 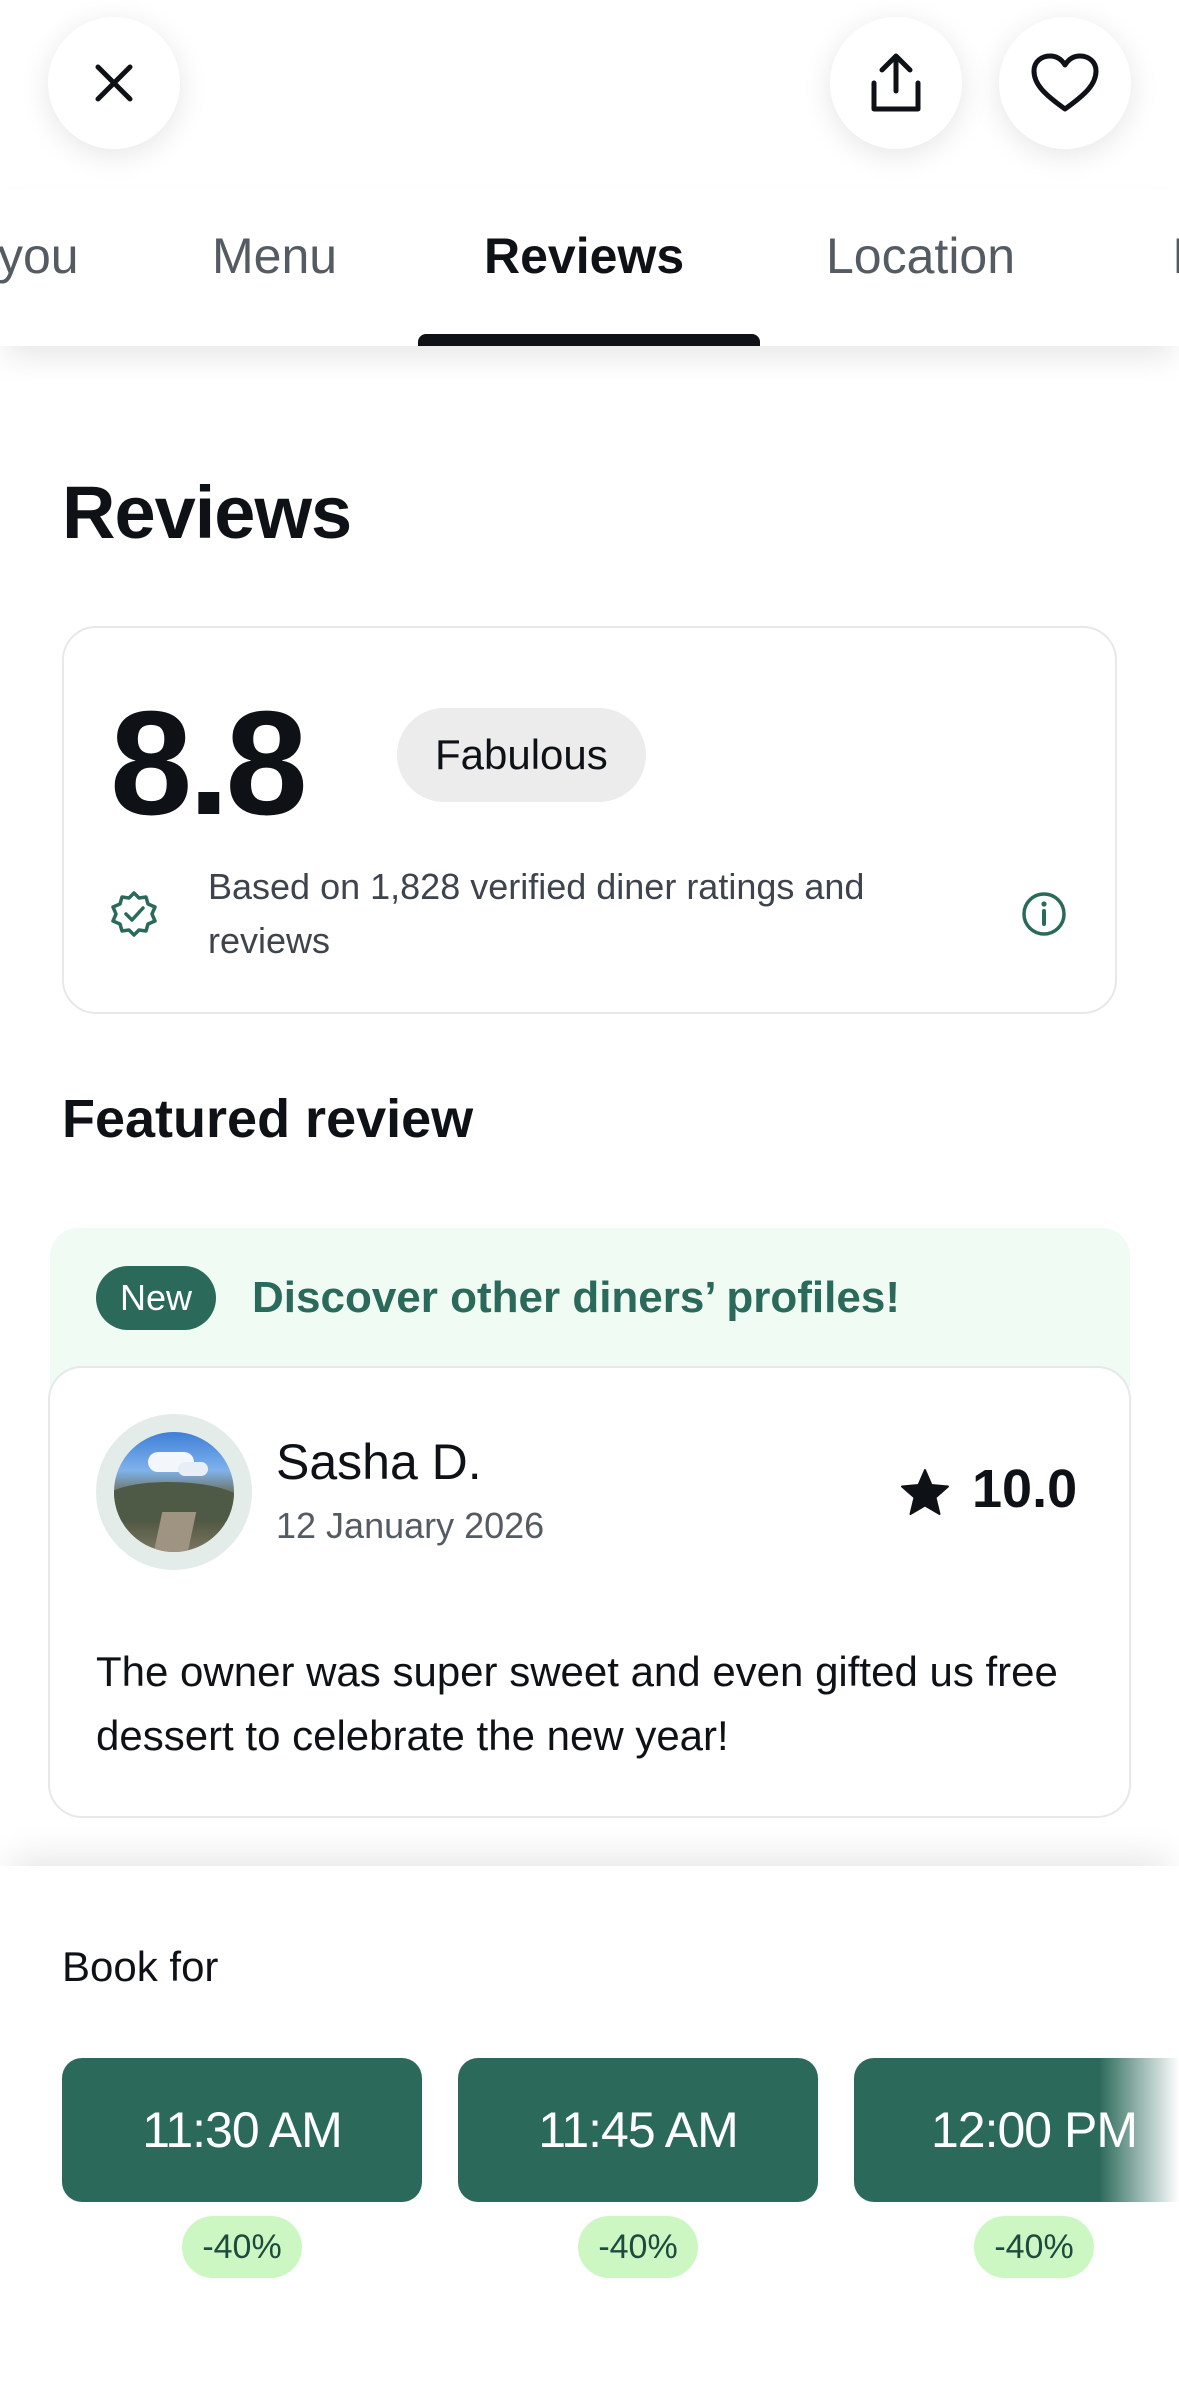 I want to click on favorite-button, so click(x=1065, y=83).